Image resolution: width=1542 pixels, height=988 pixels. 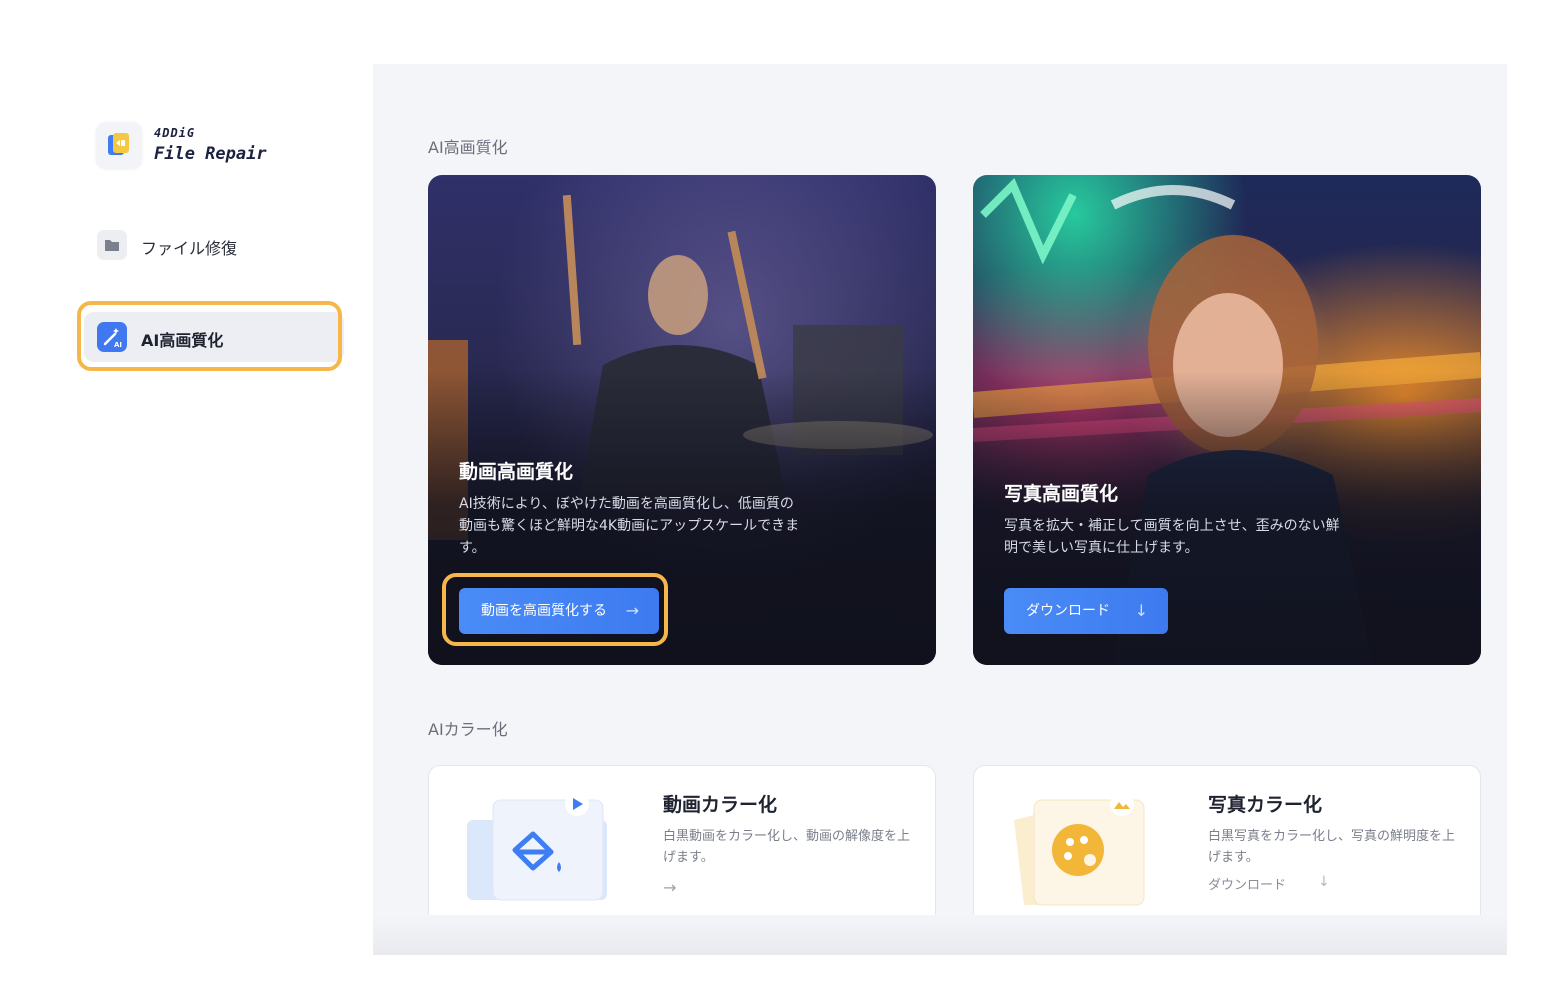 What do you see at coordinates (940, 935) in the screenshot?
I see `bottom-fade` at bounding box center [940, 935].